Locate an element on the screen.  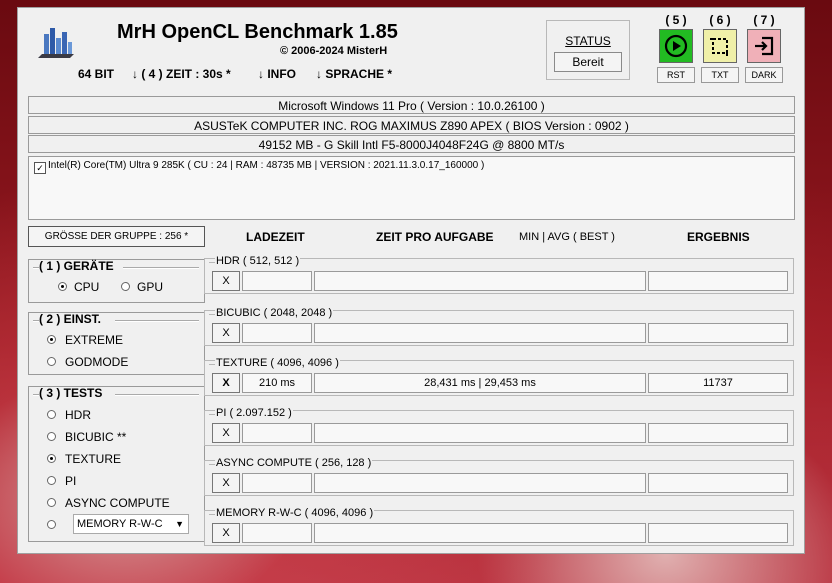
exit-icon is located at coordinates (764, 46).